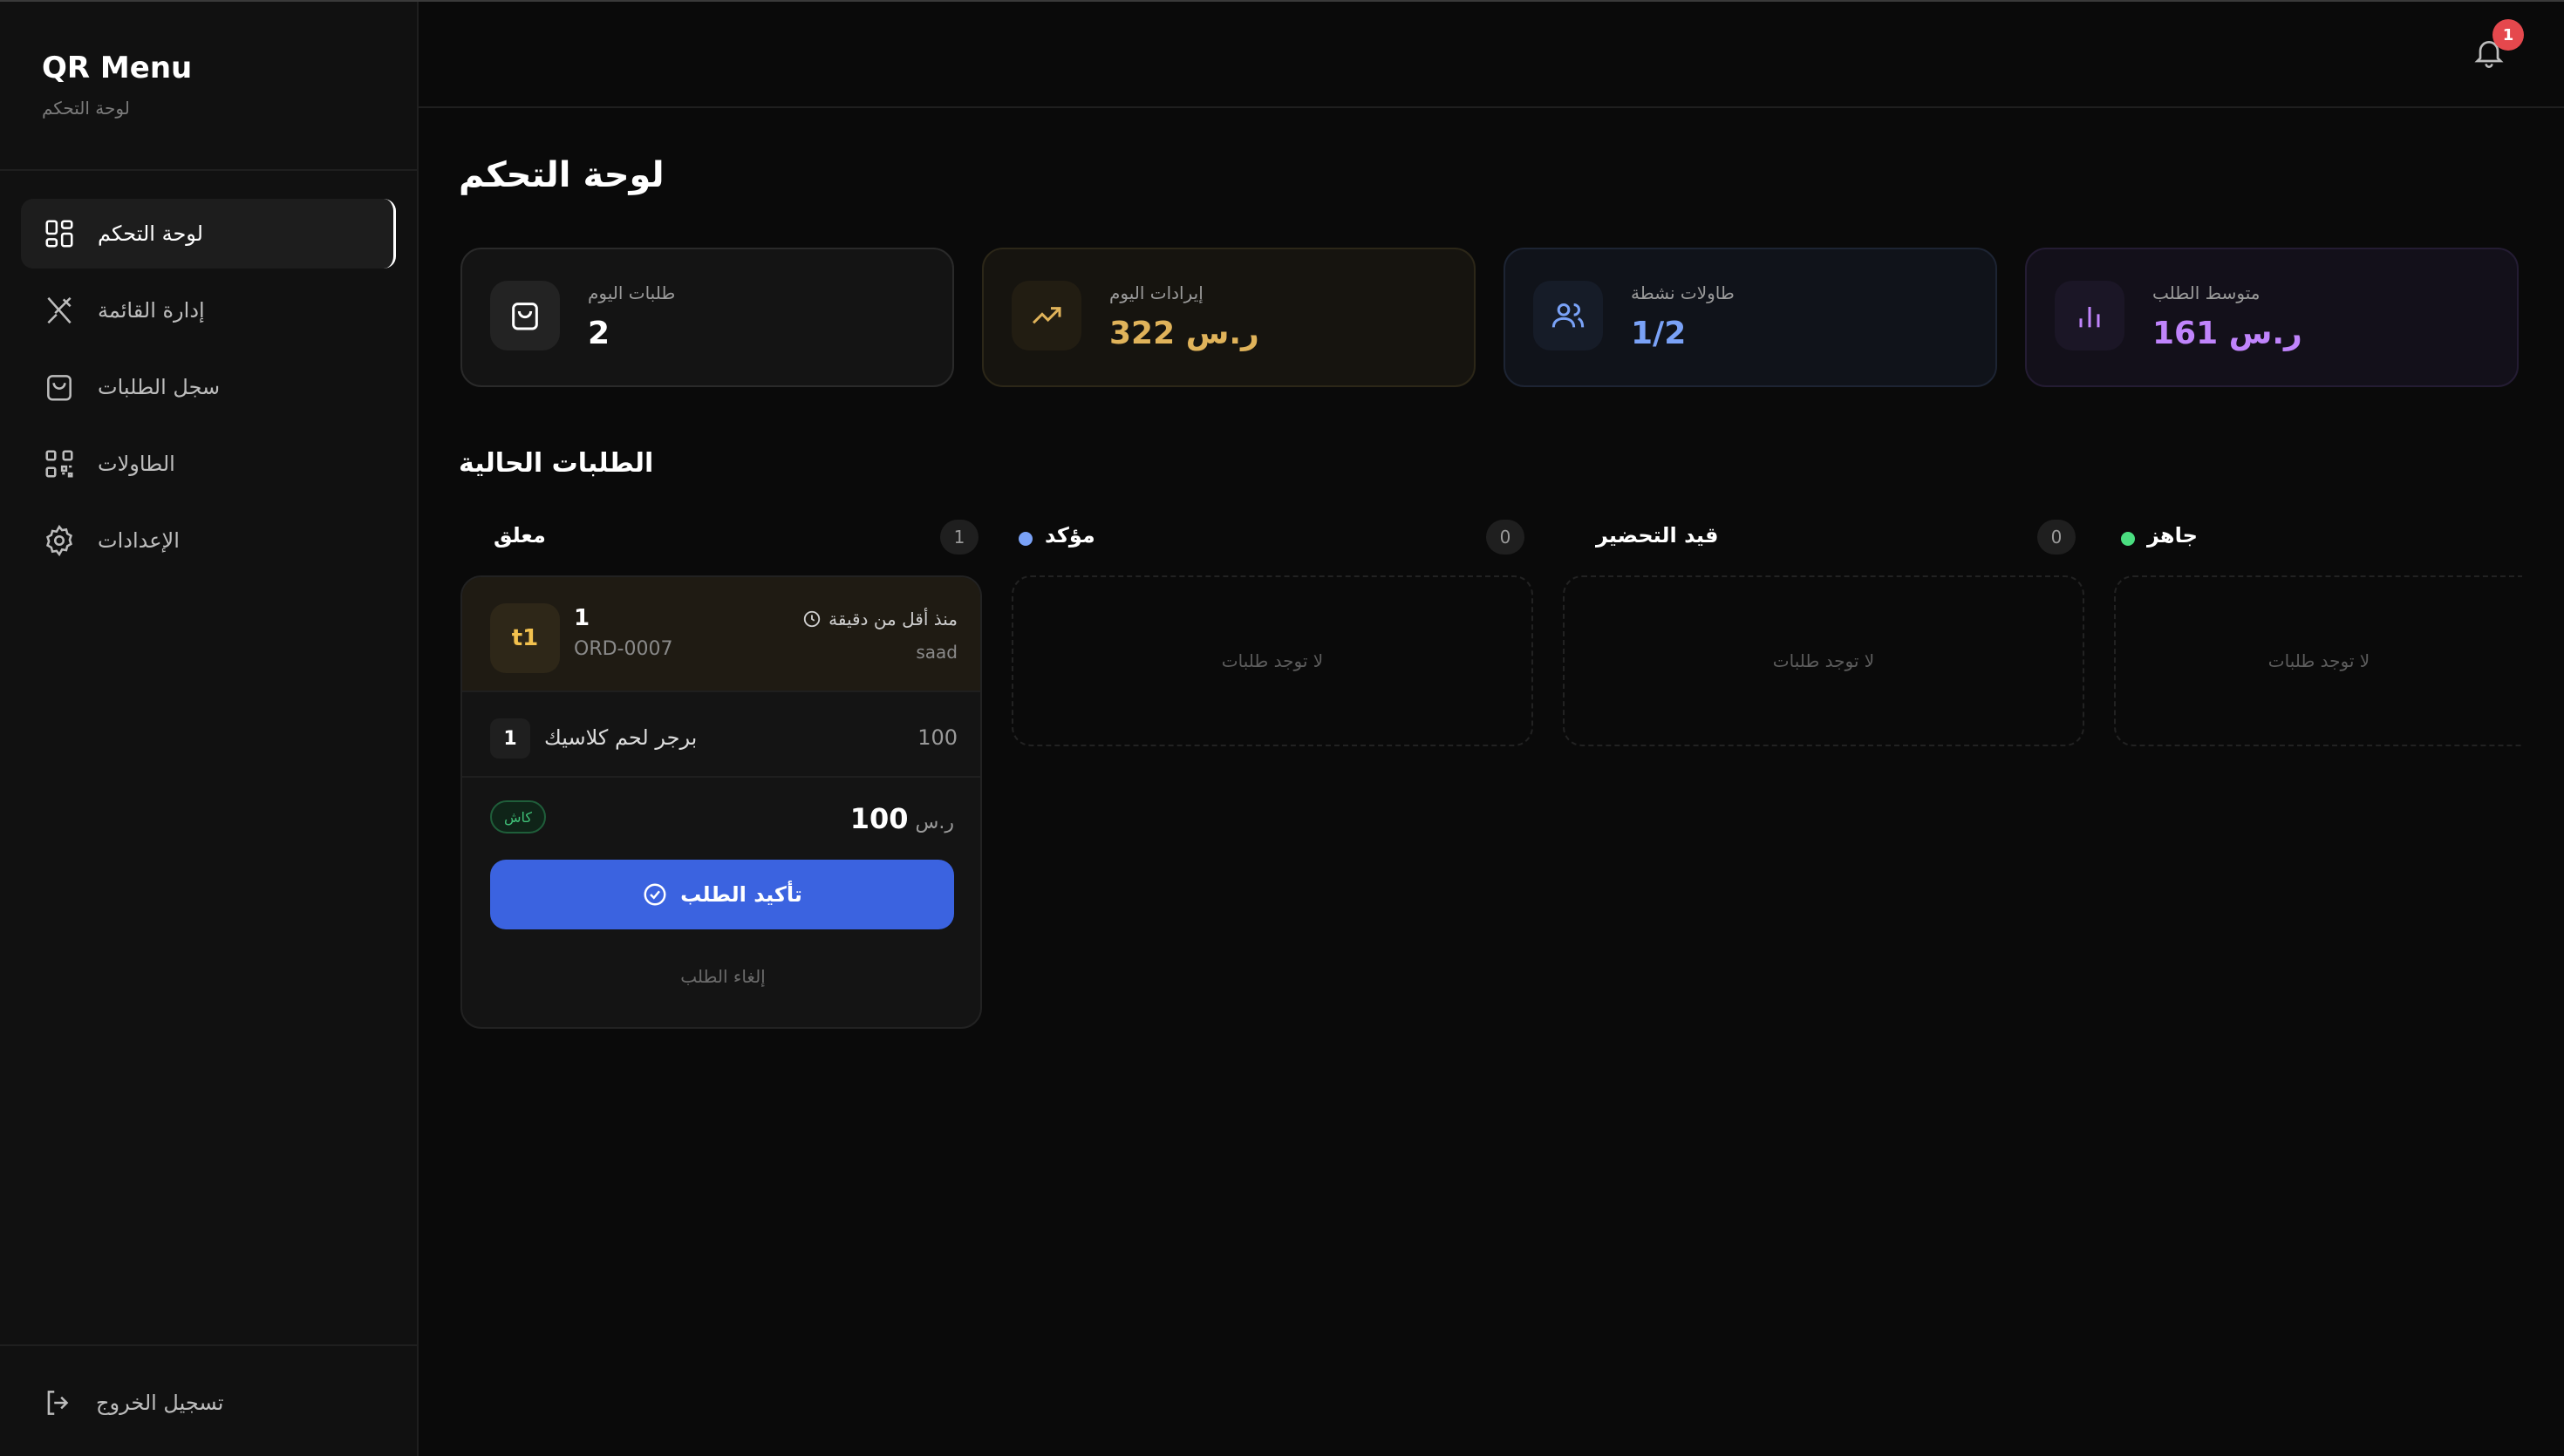 The width and height of the screenshot is (2564, 1456). Describe the element at coordinates (139, 540) in the screenshot. I see `sidebar-item-label: الإعدادات` at that location.